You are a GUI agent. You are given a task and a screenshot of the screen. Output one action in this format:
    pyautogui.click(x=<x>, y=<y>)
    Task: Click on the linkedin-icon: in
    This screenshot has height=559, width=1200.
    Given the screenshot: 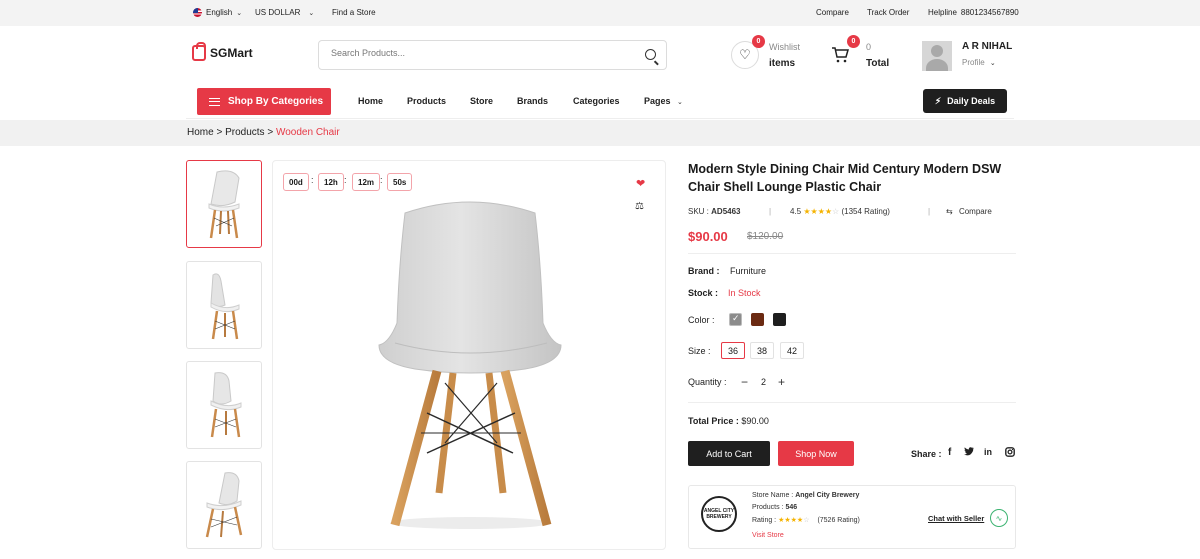 What is the action you would take?
    pyautogui.click(x=988, y=452)
    